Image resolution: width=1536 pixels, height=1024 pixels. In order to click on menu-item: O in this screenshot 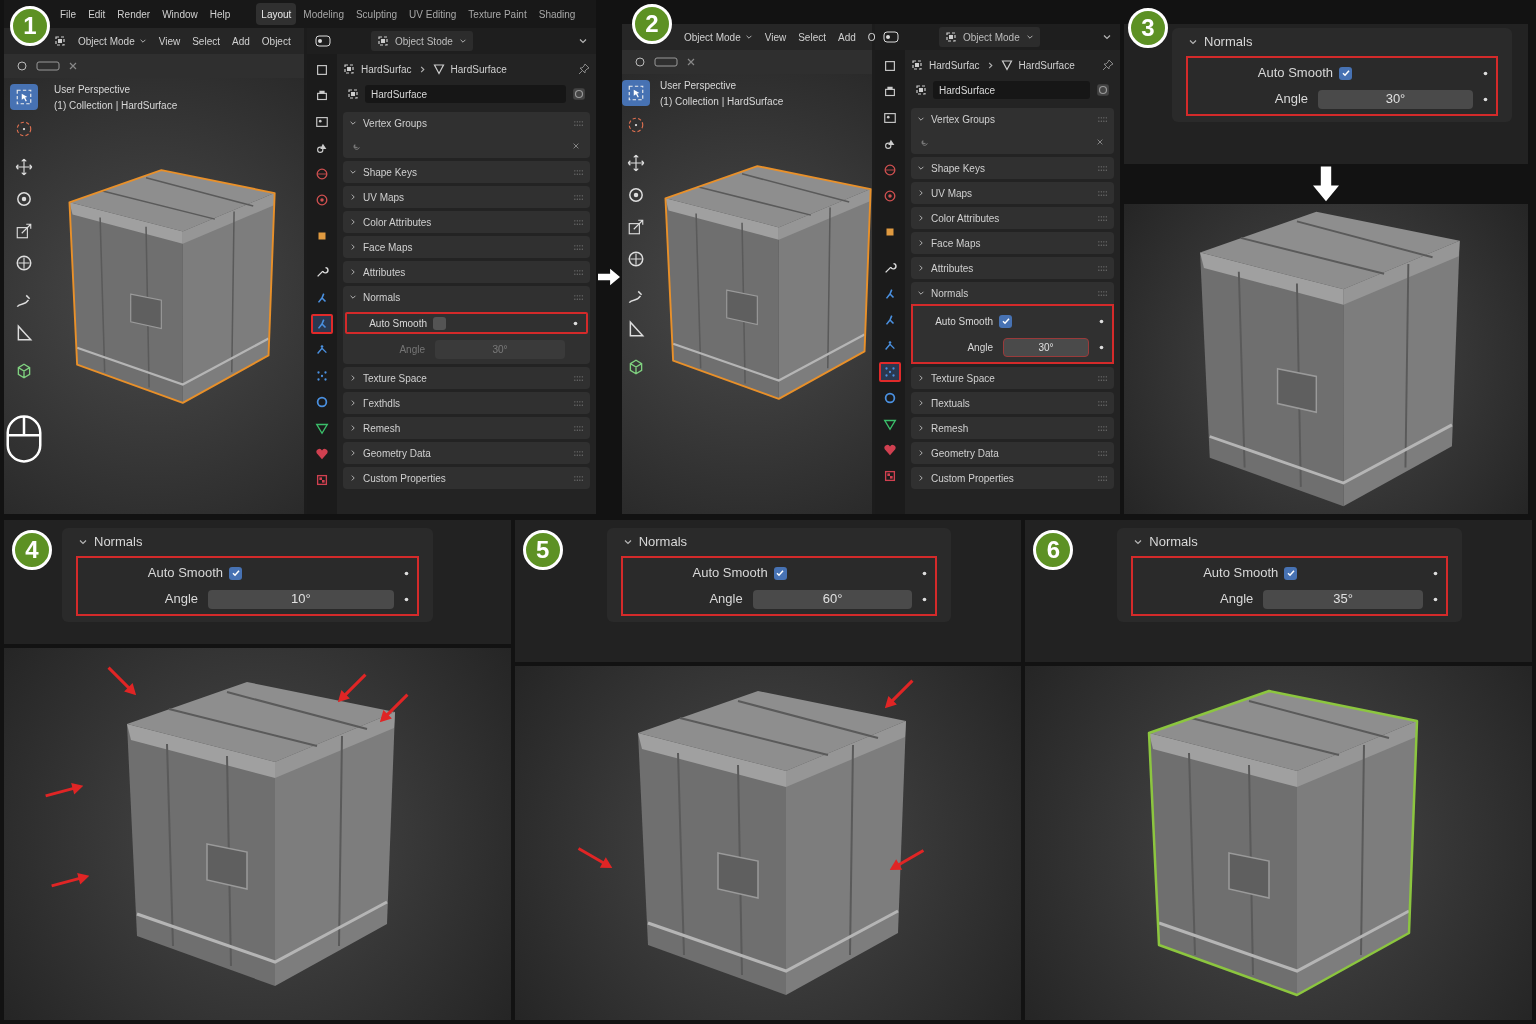, I will do `click(871, 37)`.